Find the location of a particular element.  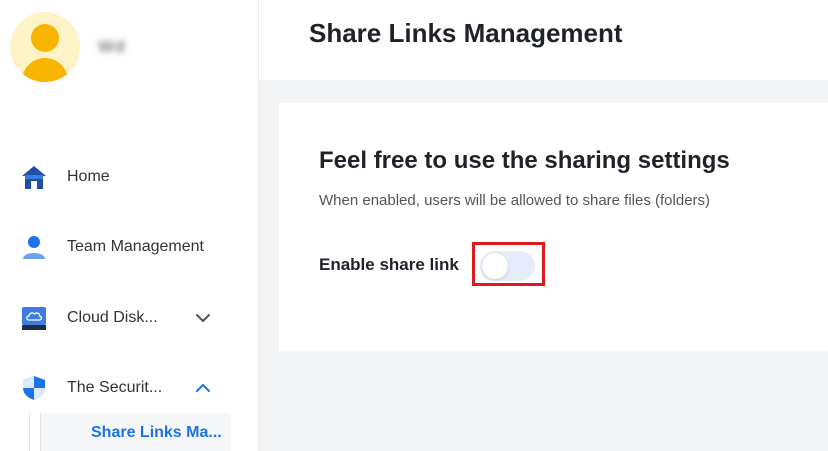

sidebar-item-label: Team Management is located at coordinates (135, 246).